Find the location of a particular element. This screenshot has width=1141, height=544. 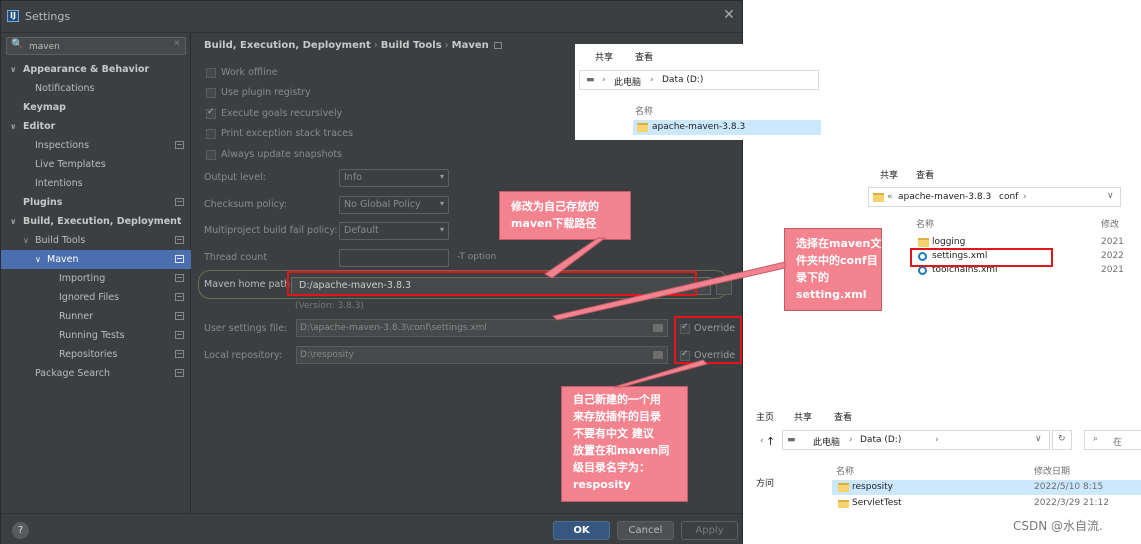

tree-runner: Runner is located at coordinates (96, 316).